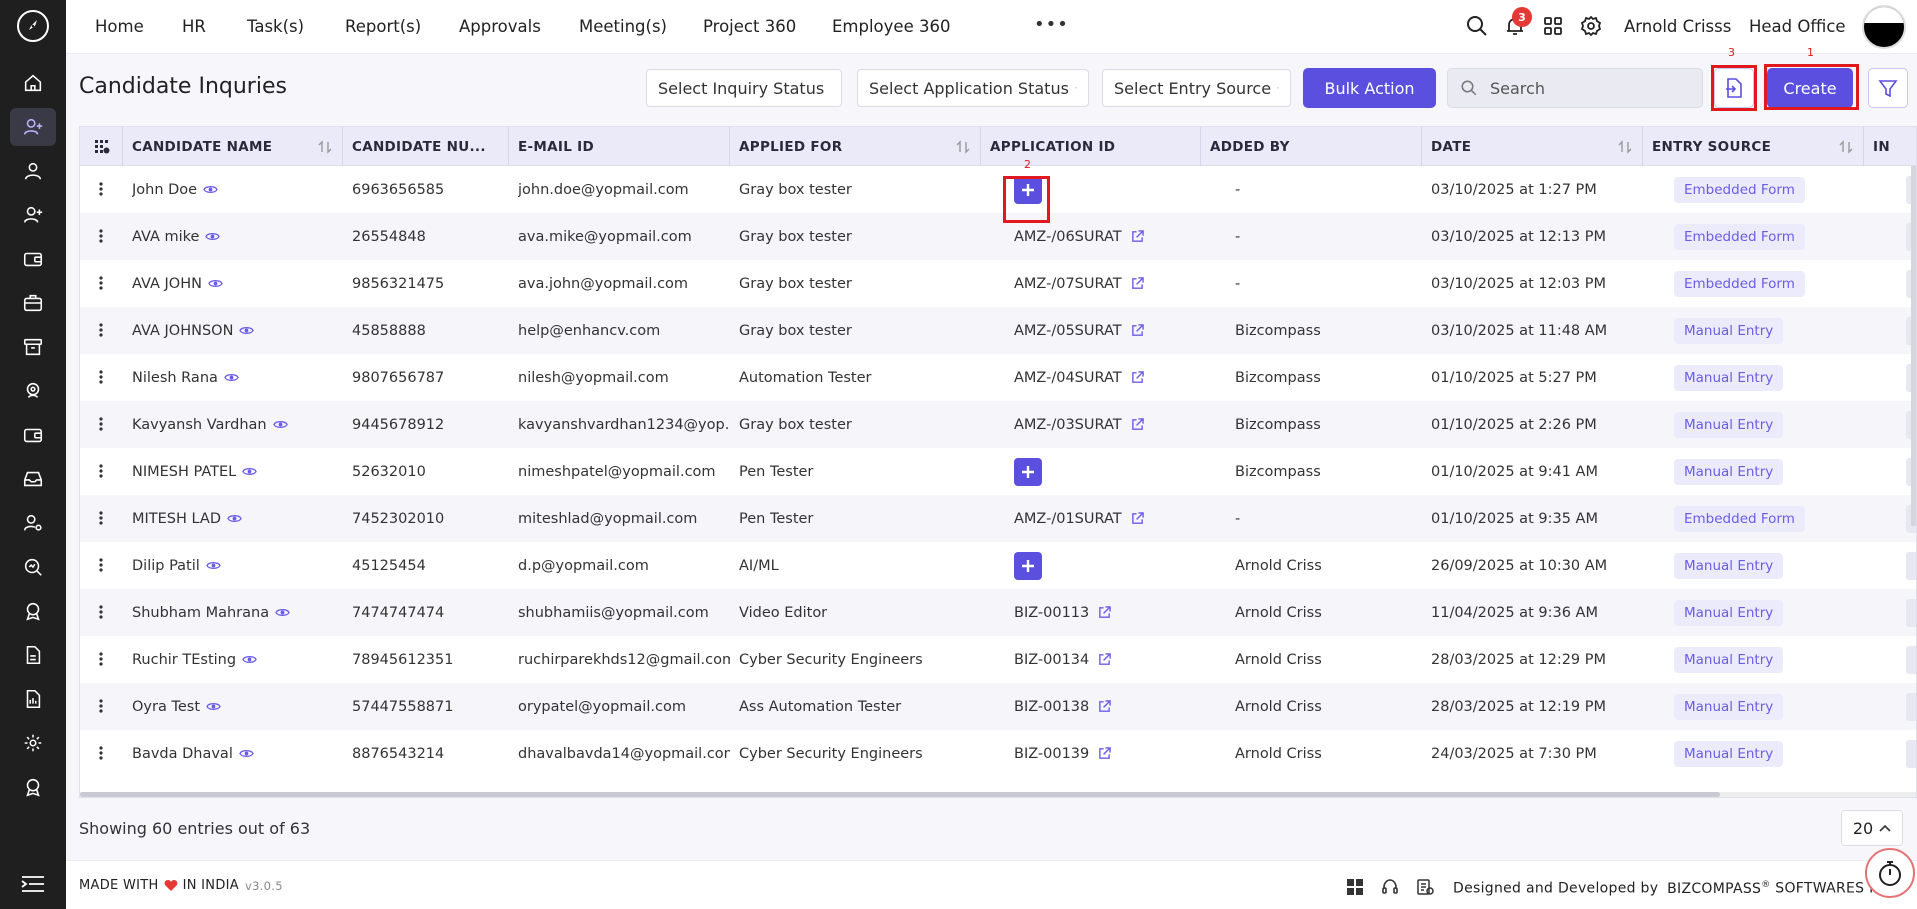 Image resolution: width=1917 pixels, height=909 pixels. What do you see at coordinates (1051, 707) in the screenshot?
I see `cell-text: BIZ-00138` at bounding box center [1051, 707].